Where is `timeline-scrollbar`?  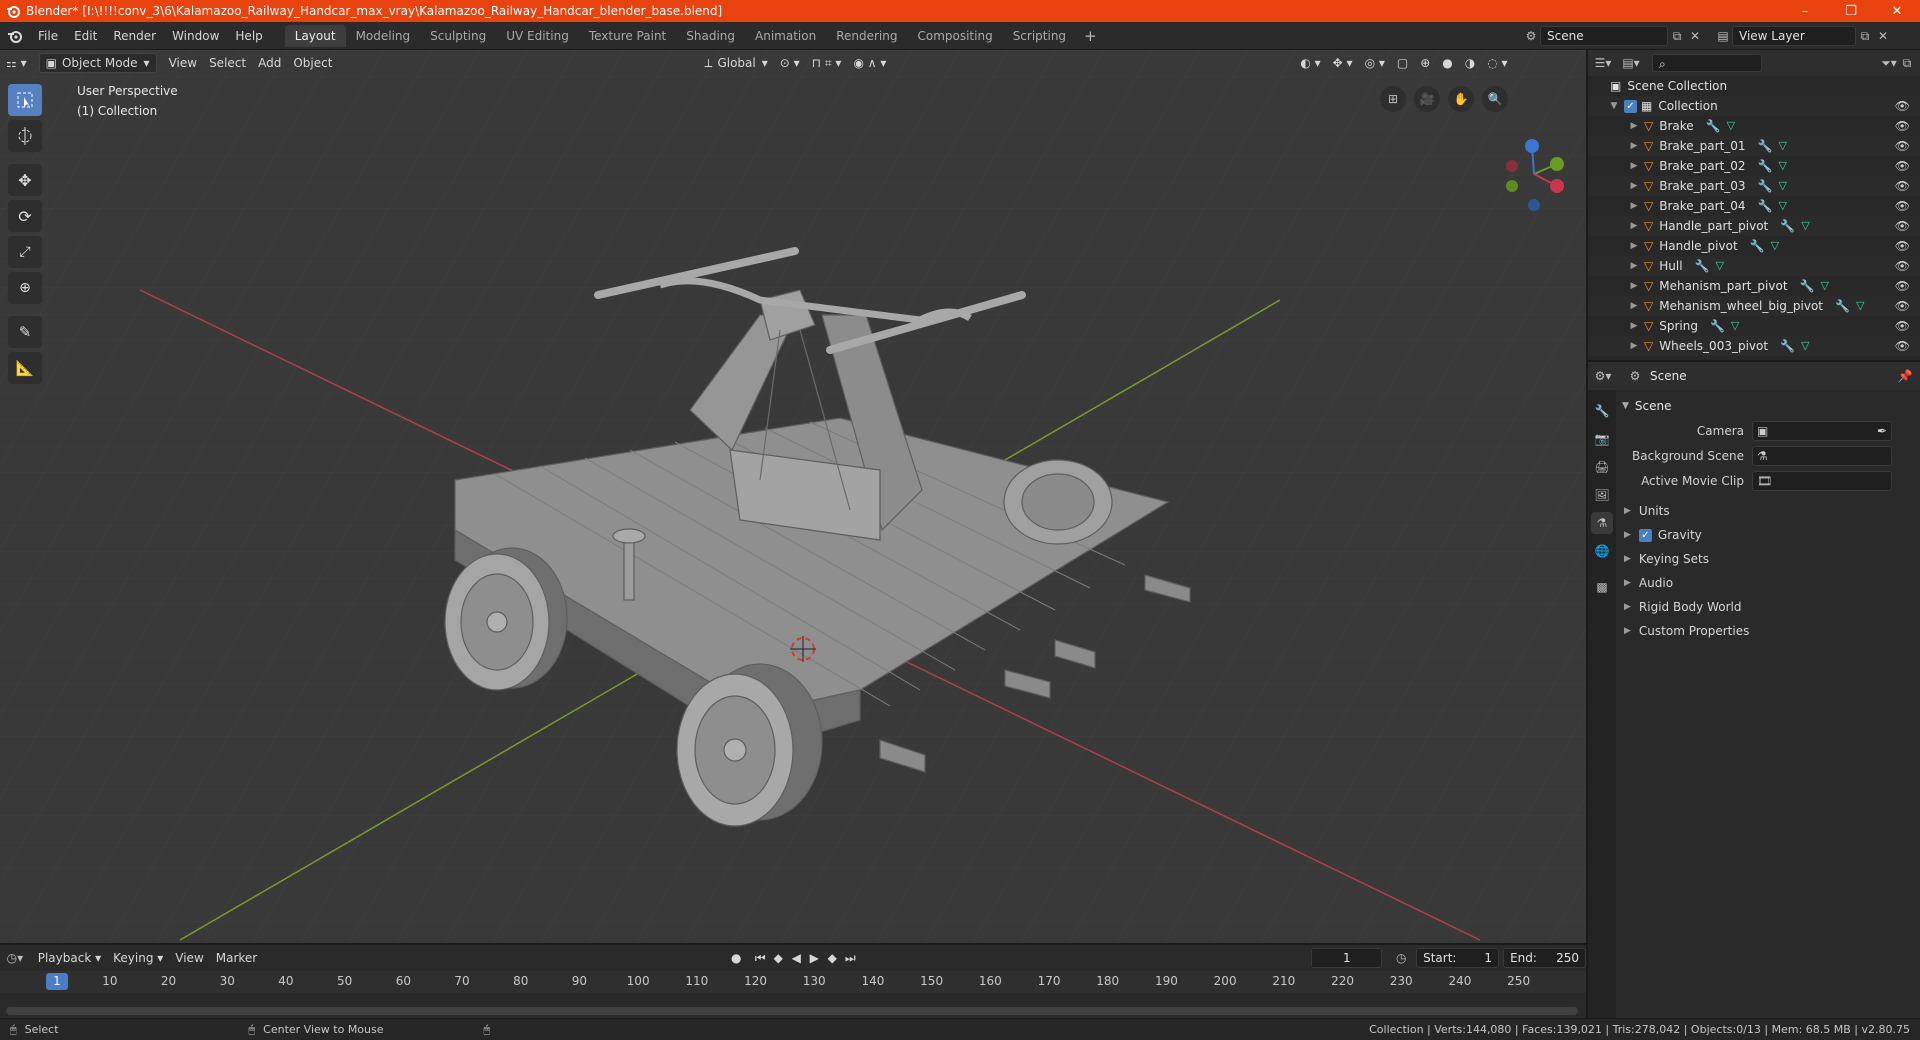
timeline-scrollbar is located at coordinates (792, 1011).